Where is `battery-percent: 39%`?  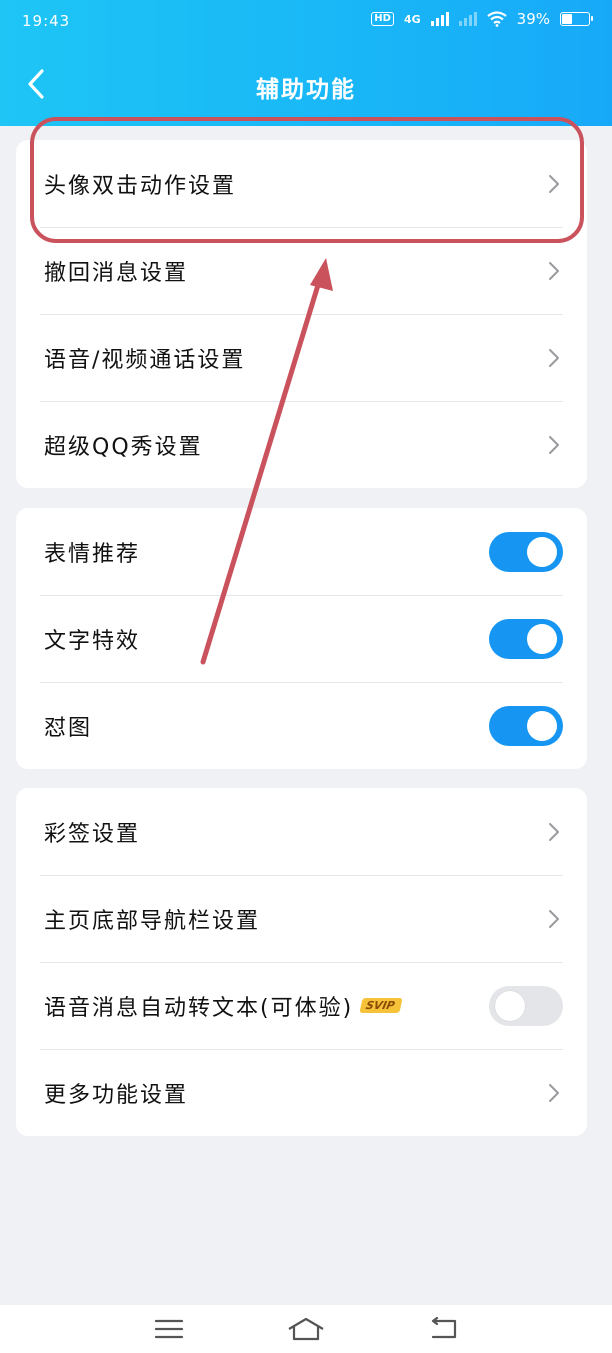 battery-percent: 39% is located at coordinates (533, 19).